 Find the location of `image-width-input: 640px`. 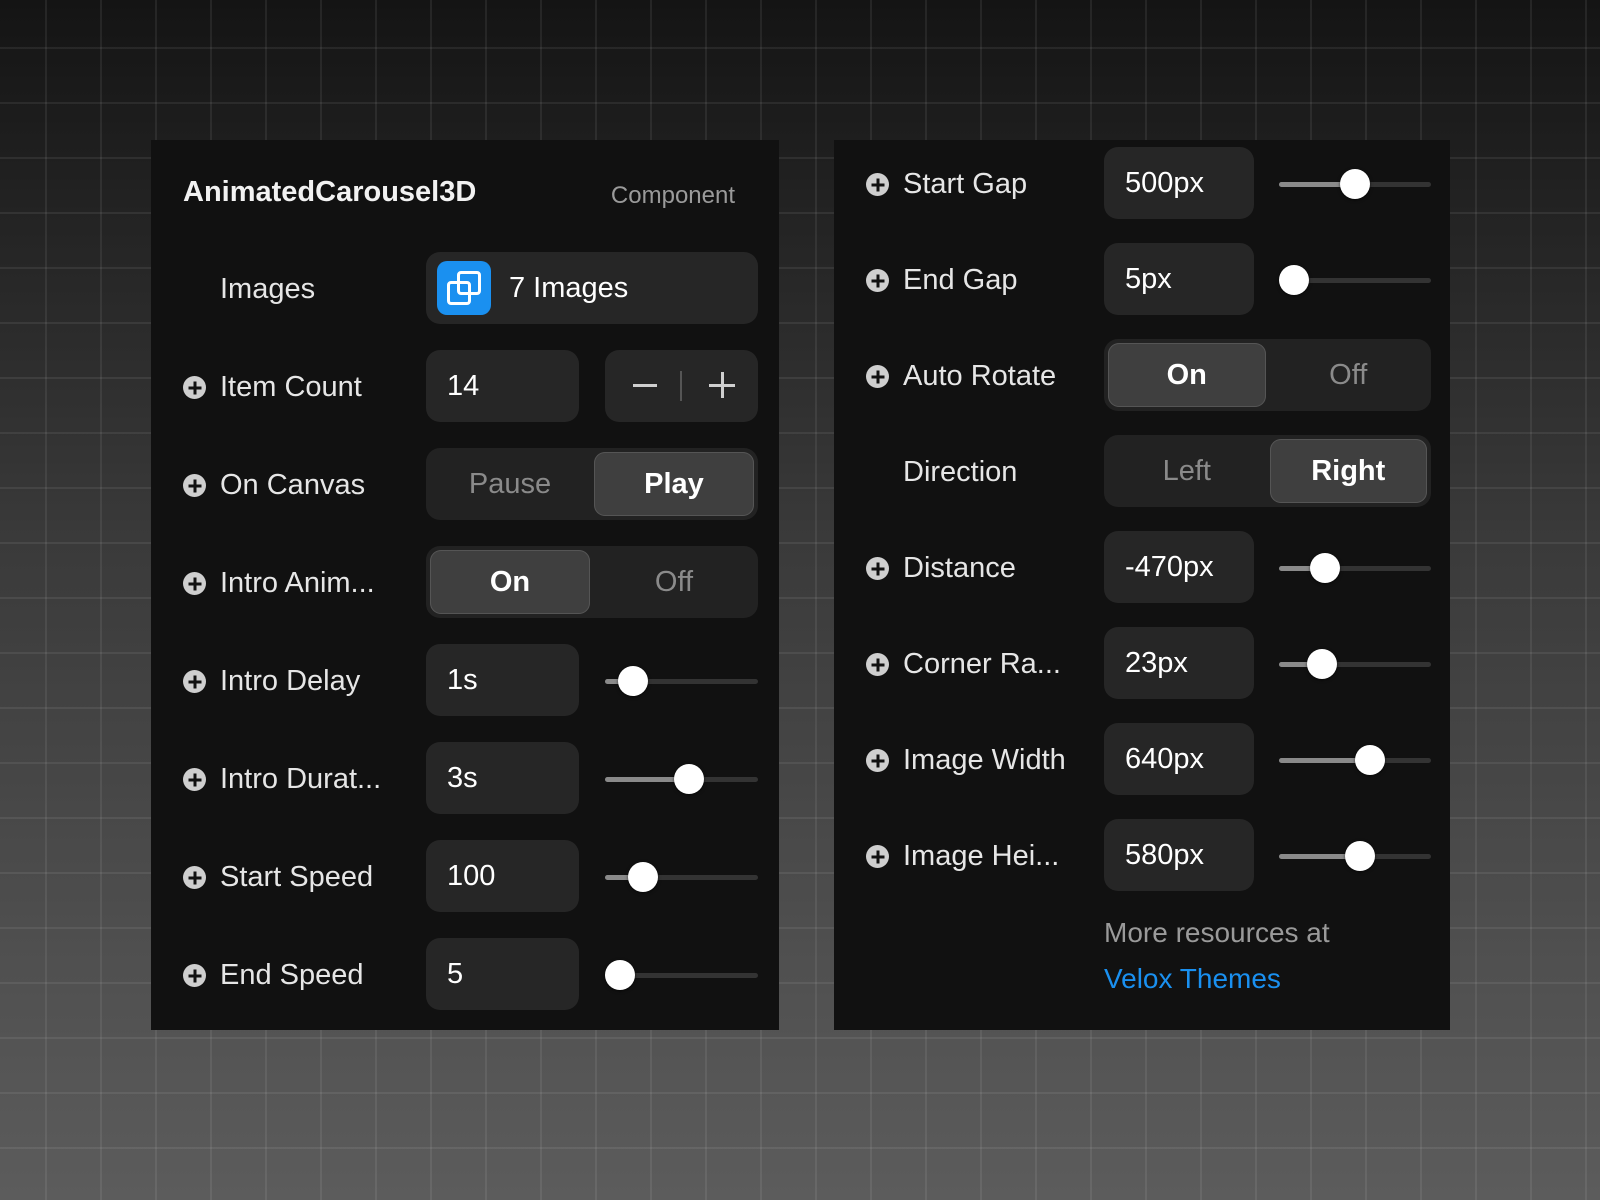

image-width-input: 640px is located at coordinates (1179, 759).